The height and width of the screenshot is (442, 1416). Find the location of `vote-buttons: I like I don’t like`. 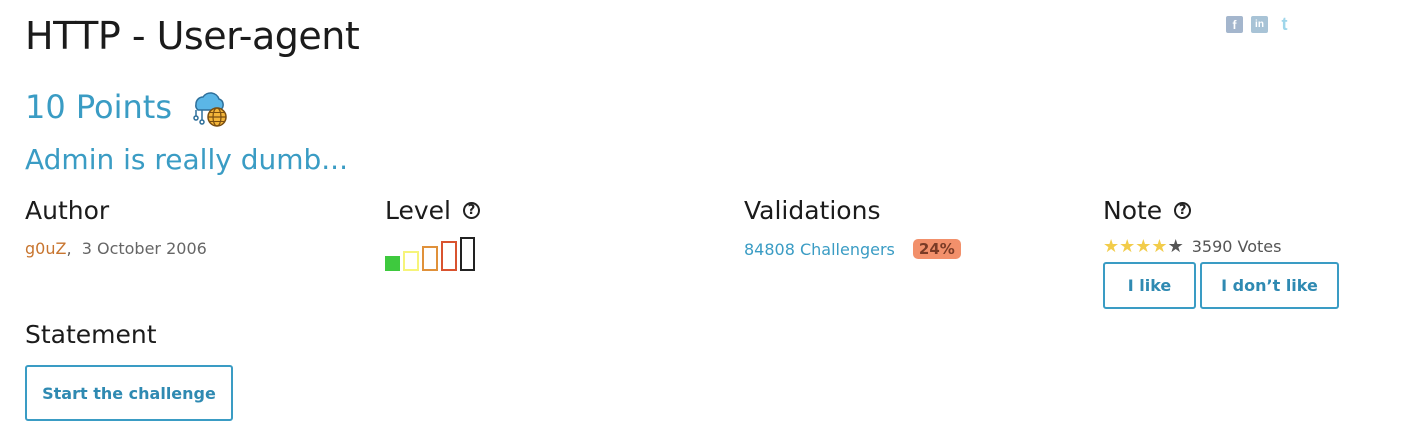

vote-buttons: I like I don’t like is located at coordinates (1221, 285).